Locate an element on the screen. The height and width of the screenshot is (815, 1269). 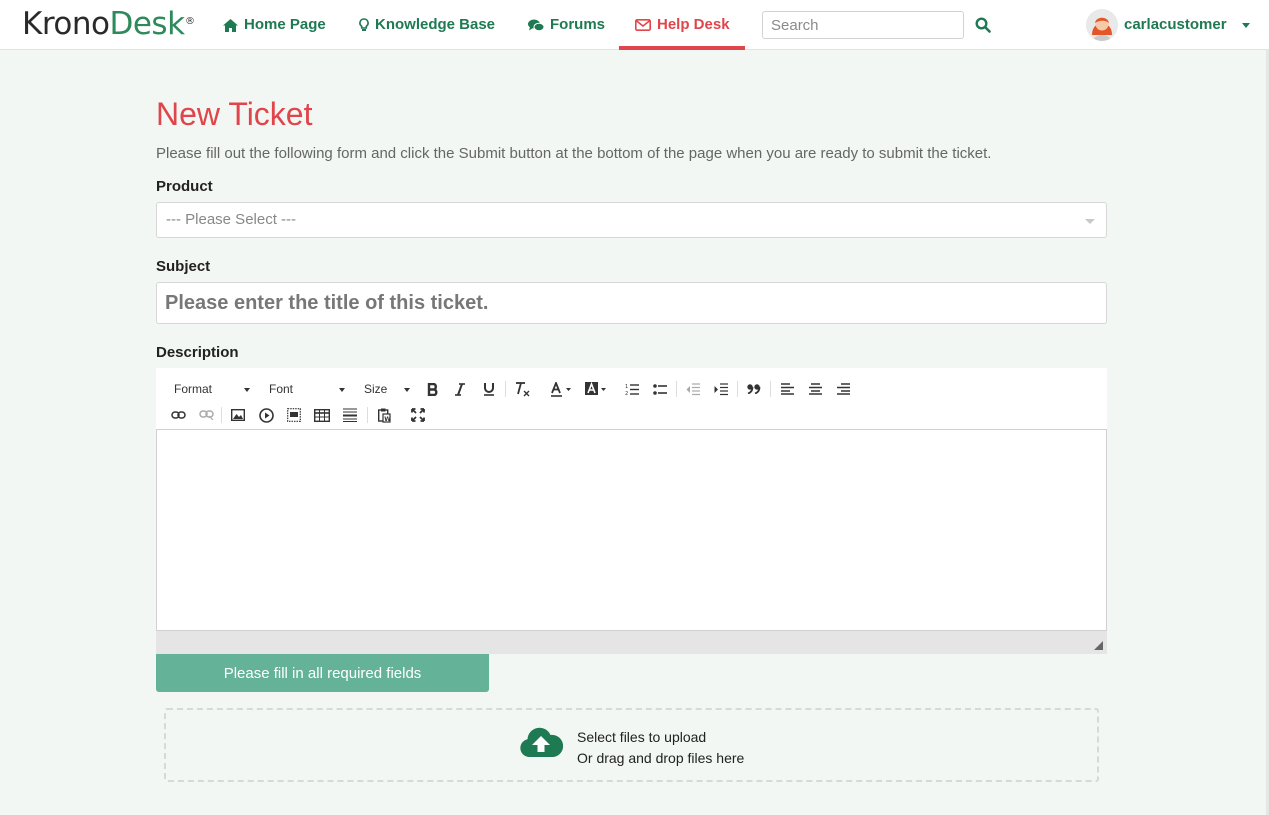
bulleted-list-button is located at coordinates (660, 389).